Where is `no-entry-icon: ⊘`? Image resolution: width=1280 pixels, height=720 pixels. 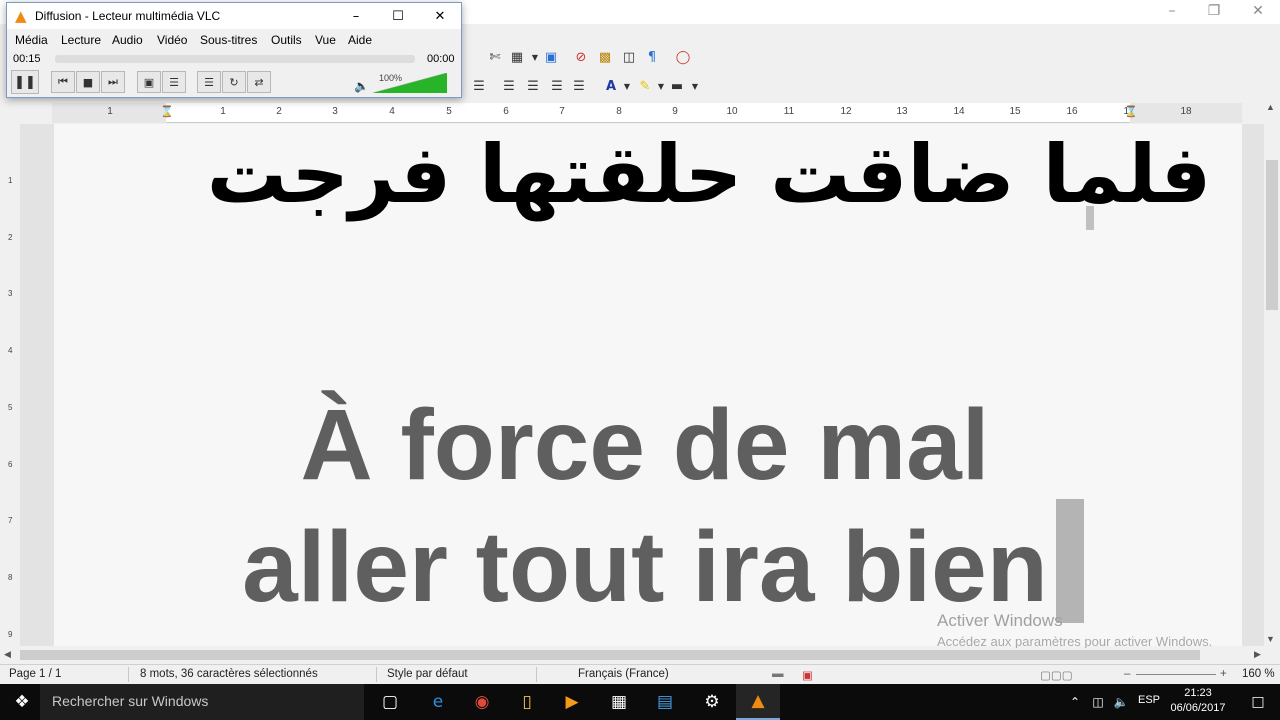
no-entry-icon: ⊘ is located at coordinates (581, 57).